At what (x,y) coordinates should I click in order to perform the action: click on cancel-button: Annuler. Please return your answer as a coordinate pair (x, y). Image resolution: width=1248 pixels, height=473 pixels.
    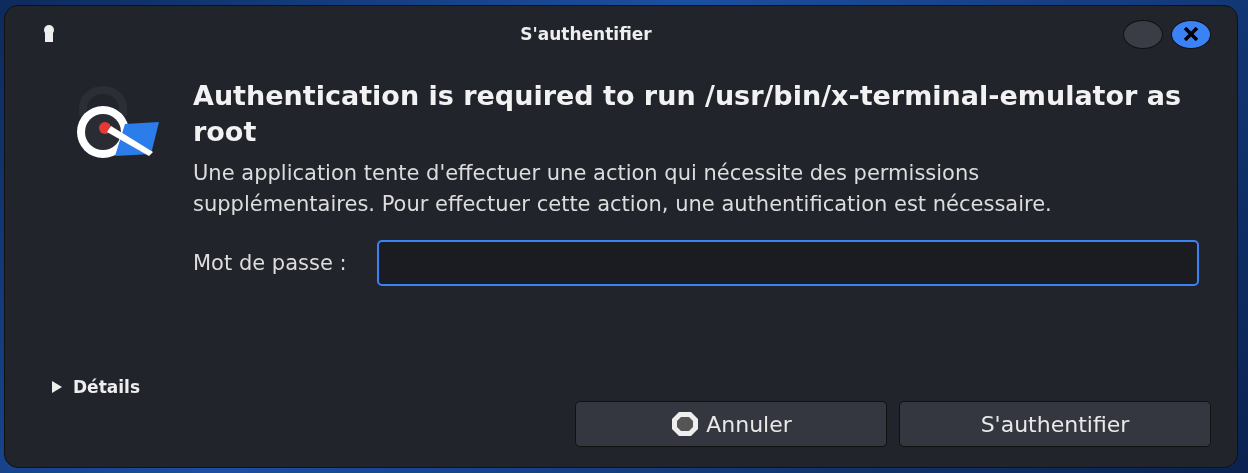
    Looking at the image, I should click on (731, 424).